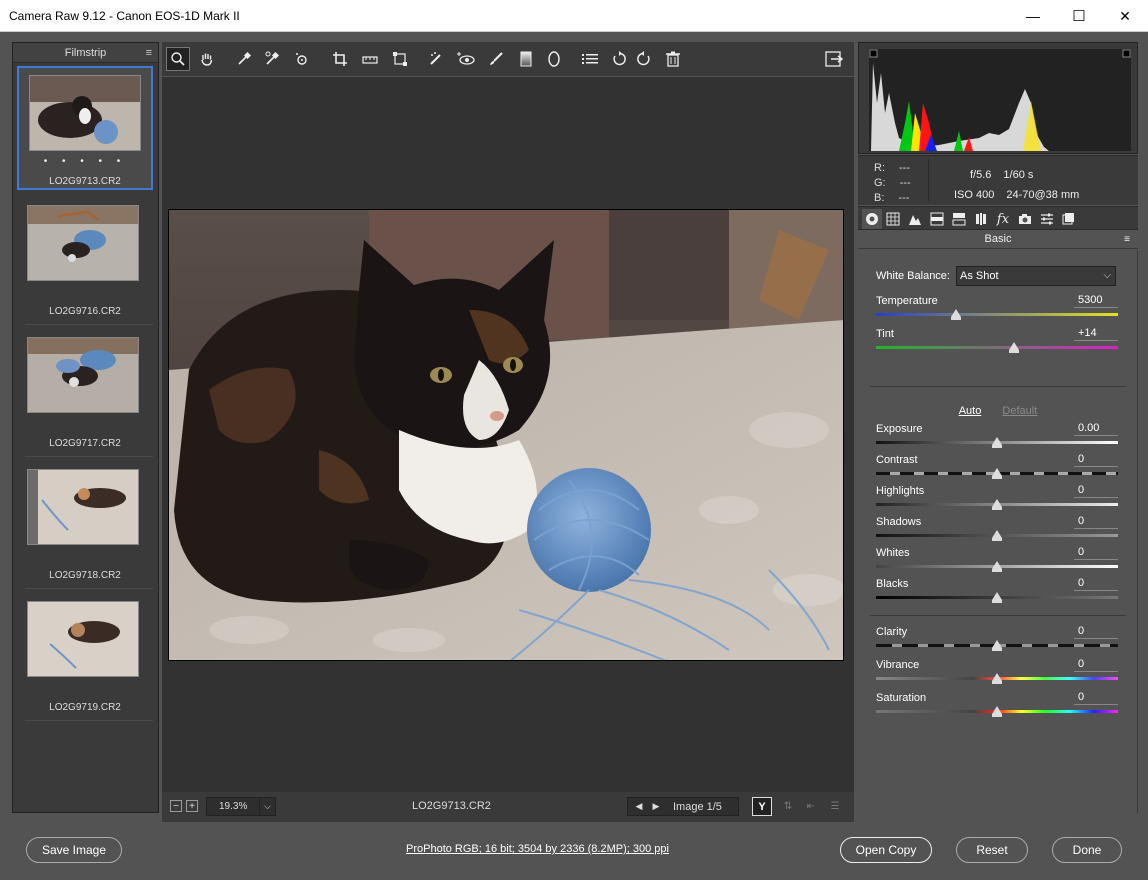 The width and height of the screenshot is (1148, 880). Describe the element at coordinates (998, 98) in the screenshot. I see `histogram` at that location.